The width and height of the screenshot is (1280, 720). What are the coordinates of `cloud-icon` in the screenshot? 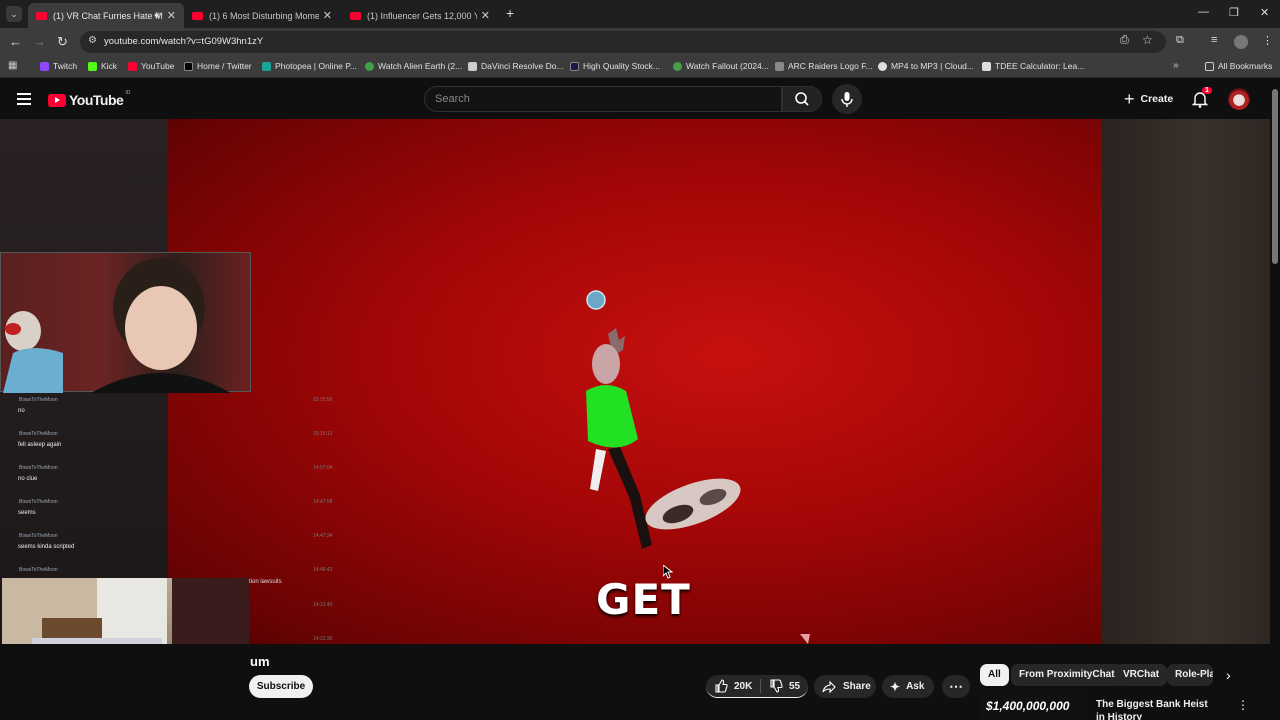 It's located at (882, 66).